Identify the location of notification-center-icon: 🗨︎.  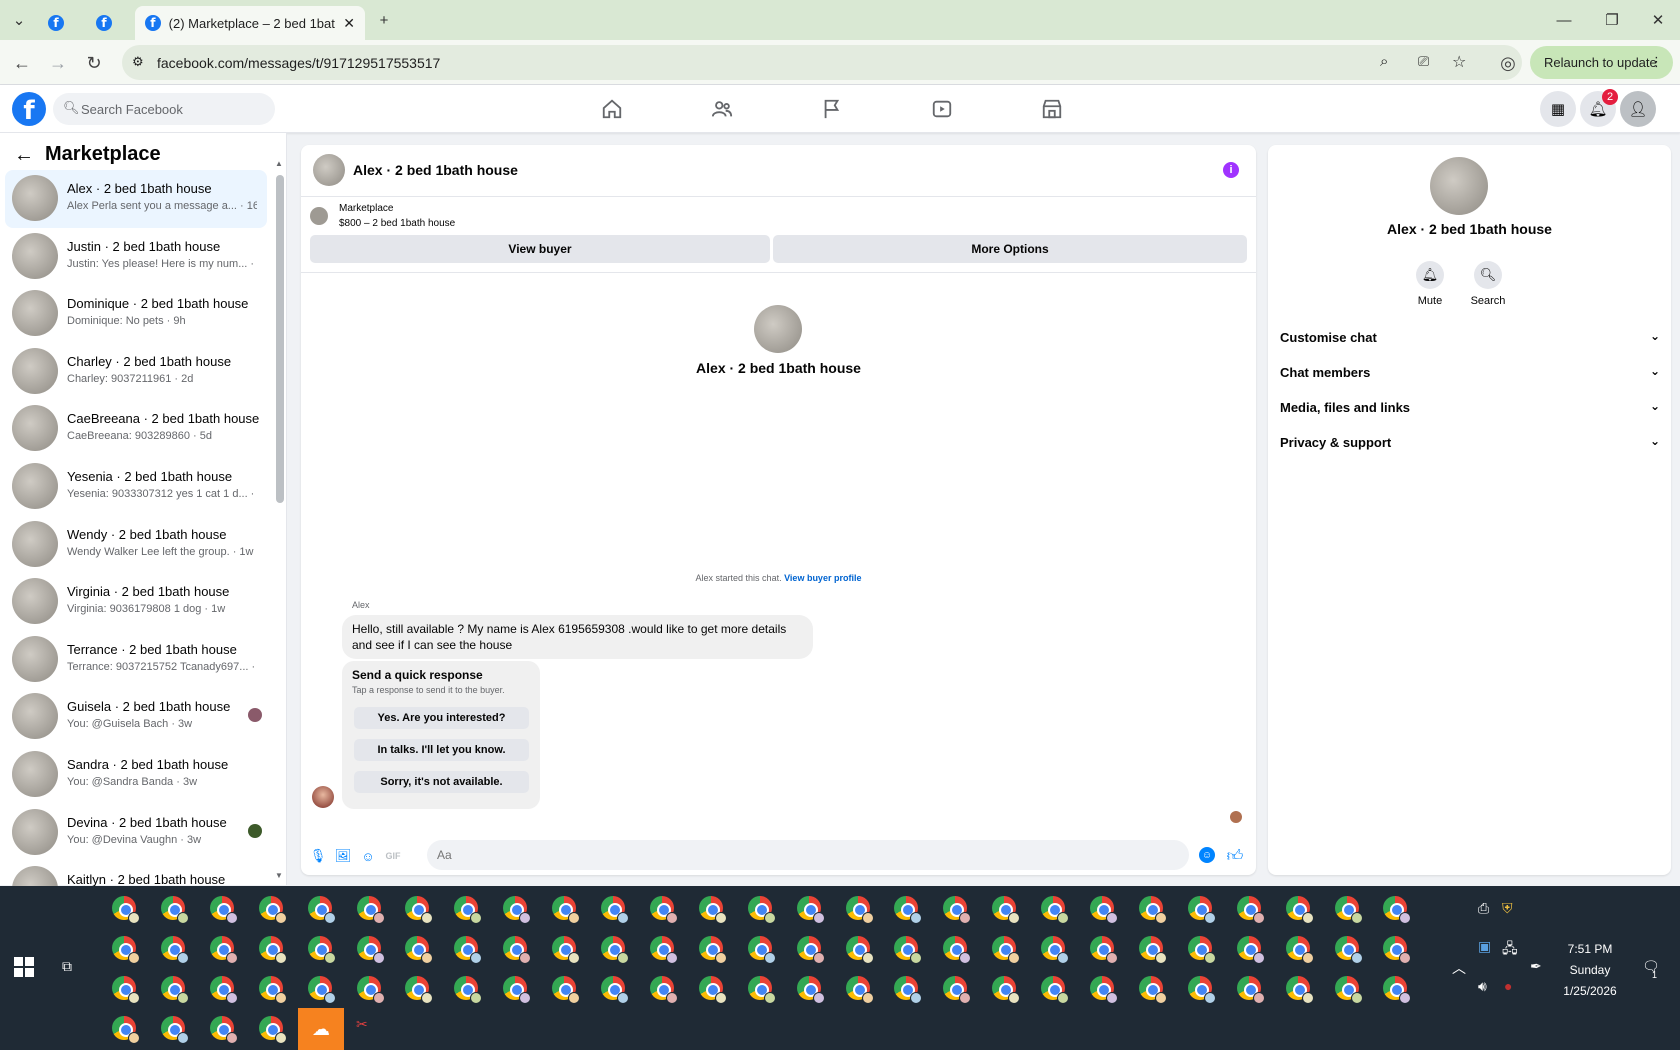
(1651, 966).